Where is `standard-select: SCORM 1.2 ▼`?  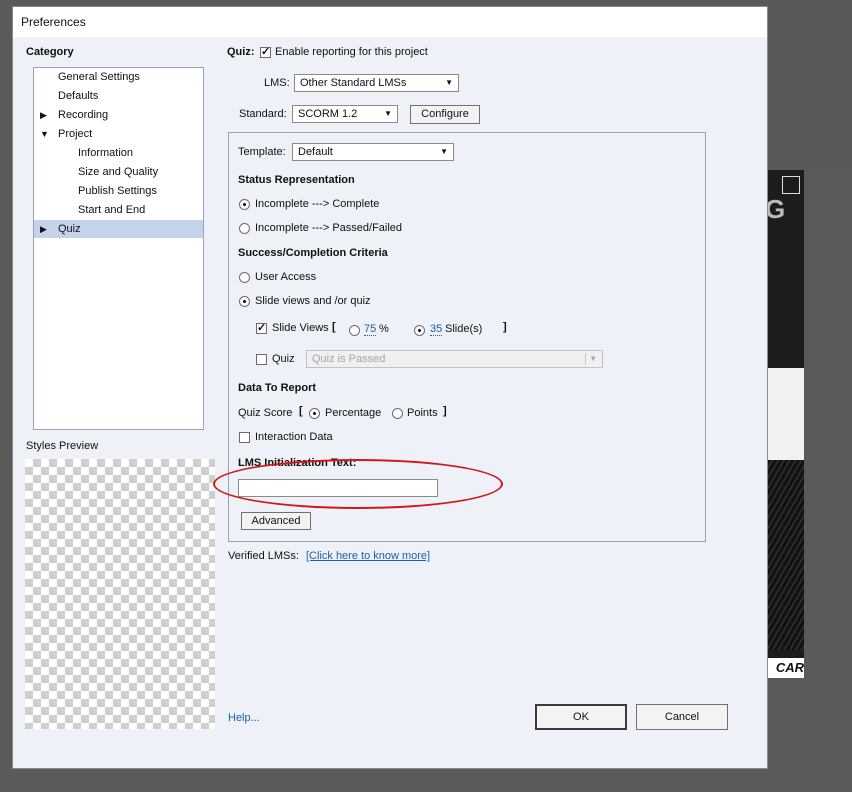
standard-select: SCORM 1.2 ▼ is located at coordinates (345, 114).